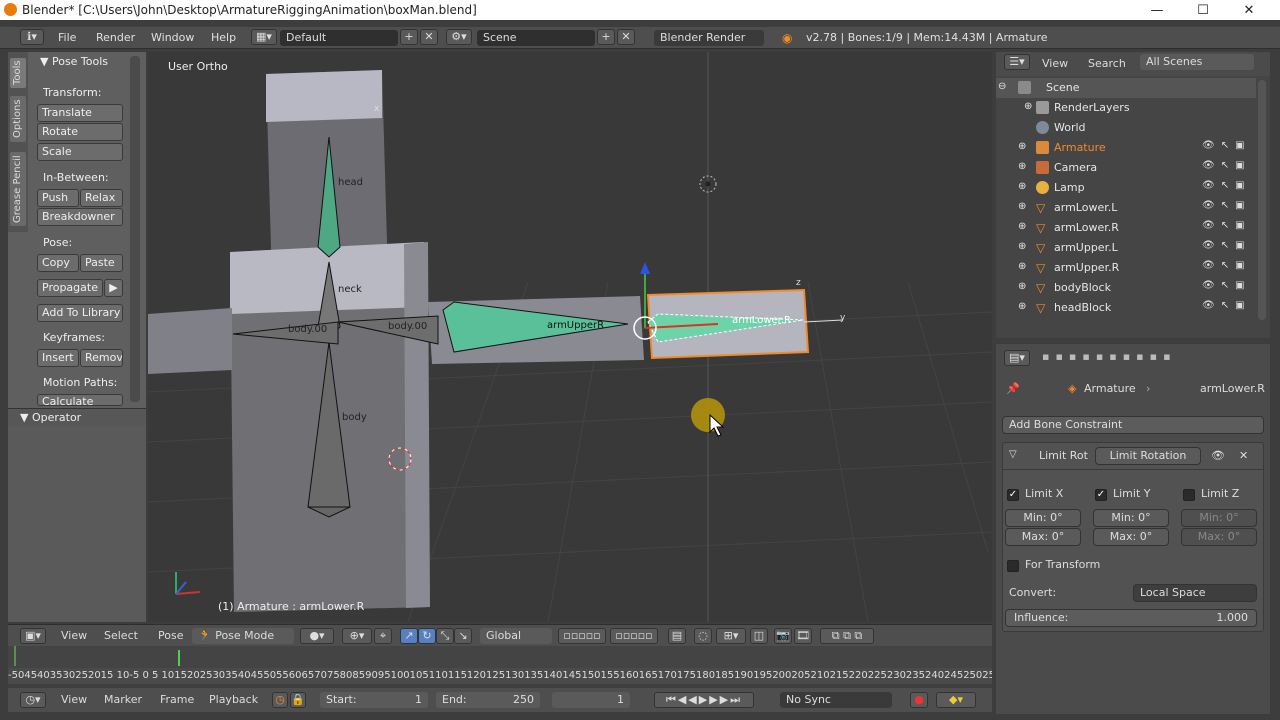 This screenshot has width=1280, height=720. Describe the element at coordinates (1230, 226) in the screenshot. I see `visibility-toggles: 👁↖▣ 👁↖▣ 👁↖▣ 👁↖▣ 👁↖▣ 👁↖▣ 👁↖▣ 👁↖▣ 👁↖▣` at that location.